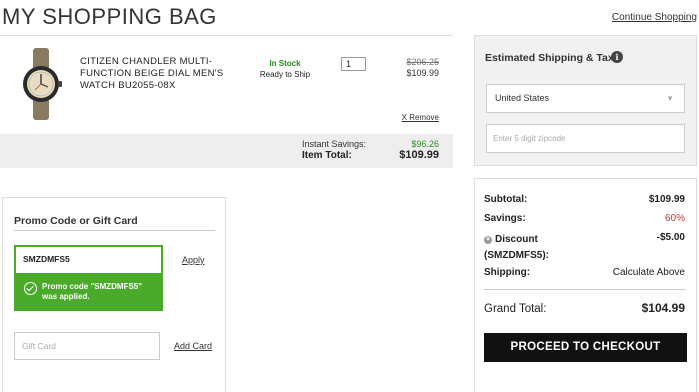  I want to click on promo-divider, so click(114, 230).